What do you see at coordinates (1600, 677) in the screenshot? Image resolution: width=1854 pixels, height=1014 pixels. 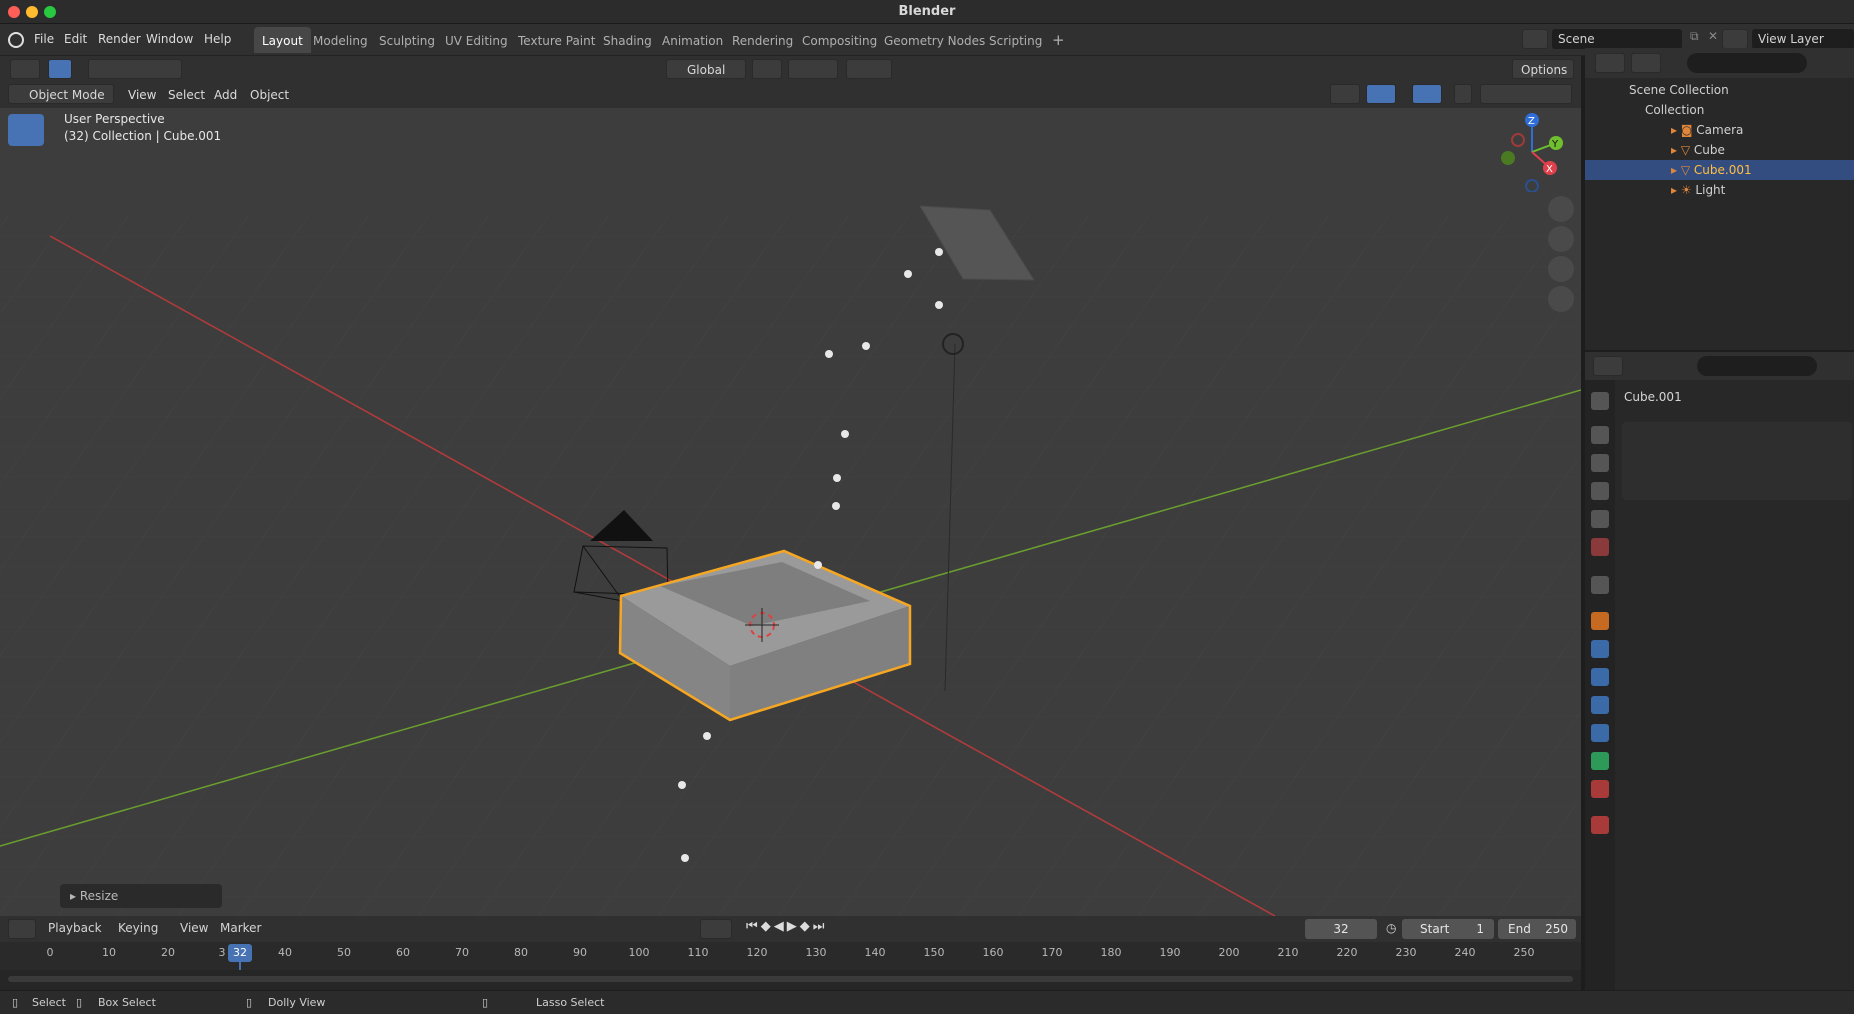 I see `particles-tab-icon` at bounding box center [1600, 677].